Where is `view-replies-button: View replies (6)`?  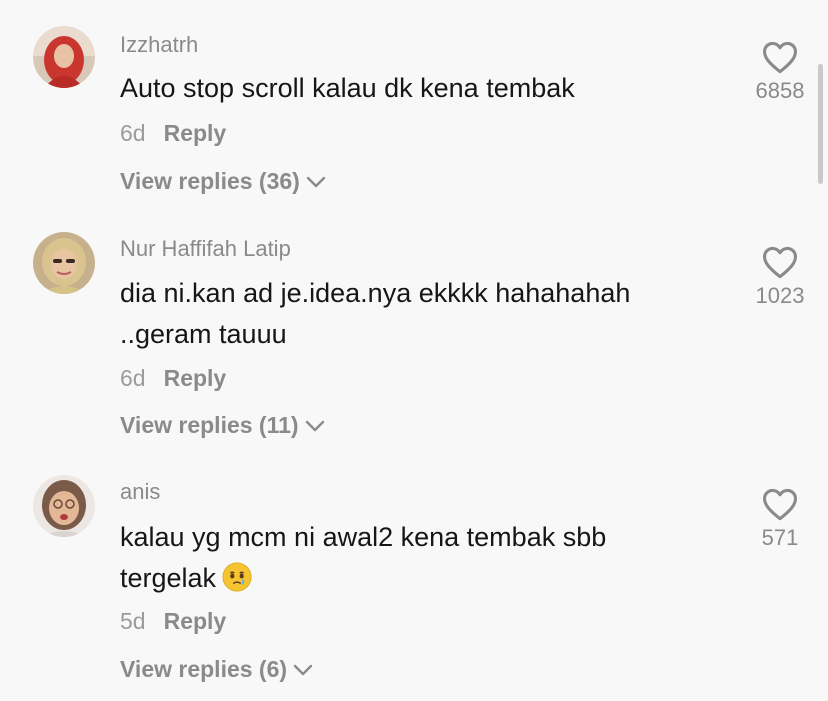 view-replies-button: View replies (6) is located at coordinates (216, 669).